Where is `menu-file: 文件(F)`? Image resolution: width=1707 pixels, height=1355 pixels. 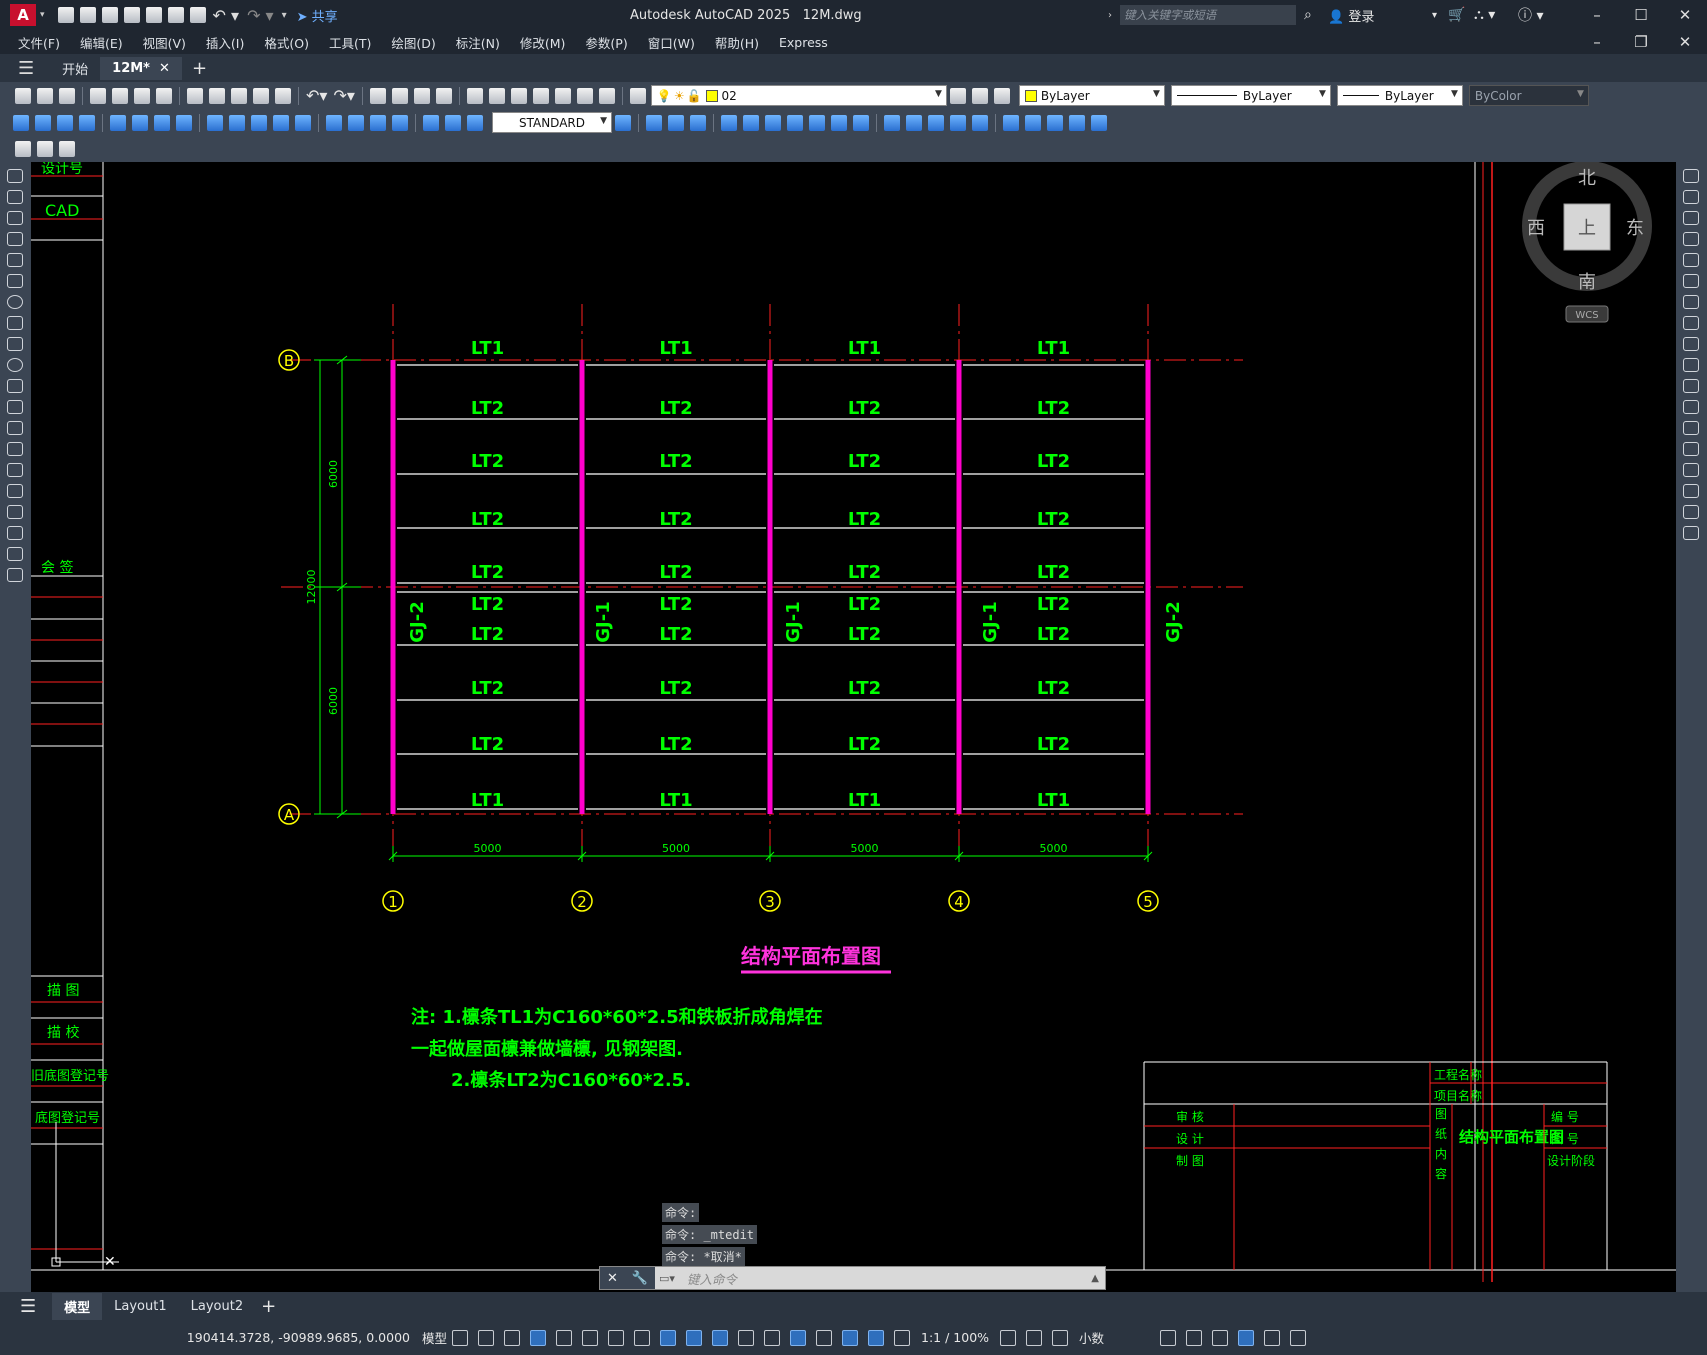
menu-file: 文件(F) is located at coordinates (39, 42).